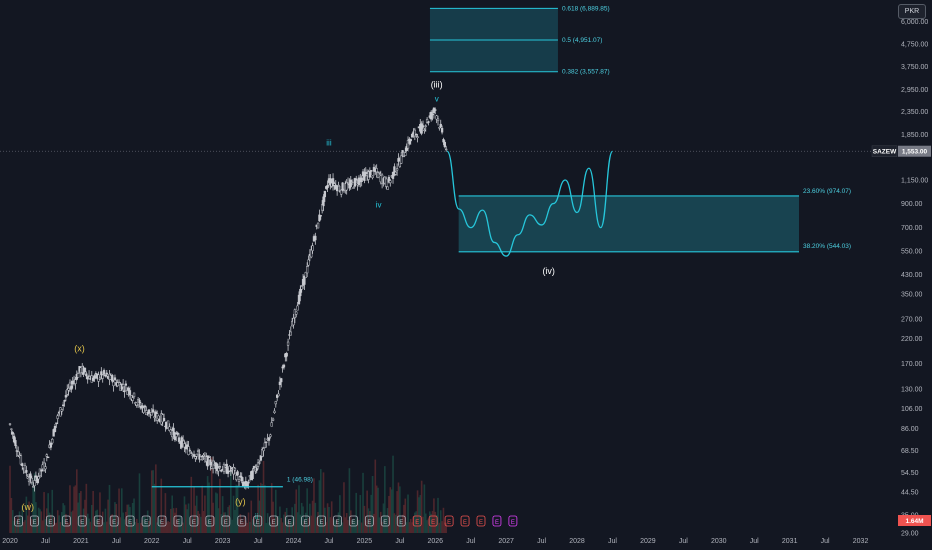 The height and width of the screenshot is (550, 932). Describe the element at coordinates (912, 320) in the screenshot. I see `y-tick-label: 270.00` at that location.